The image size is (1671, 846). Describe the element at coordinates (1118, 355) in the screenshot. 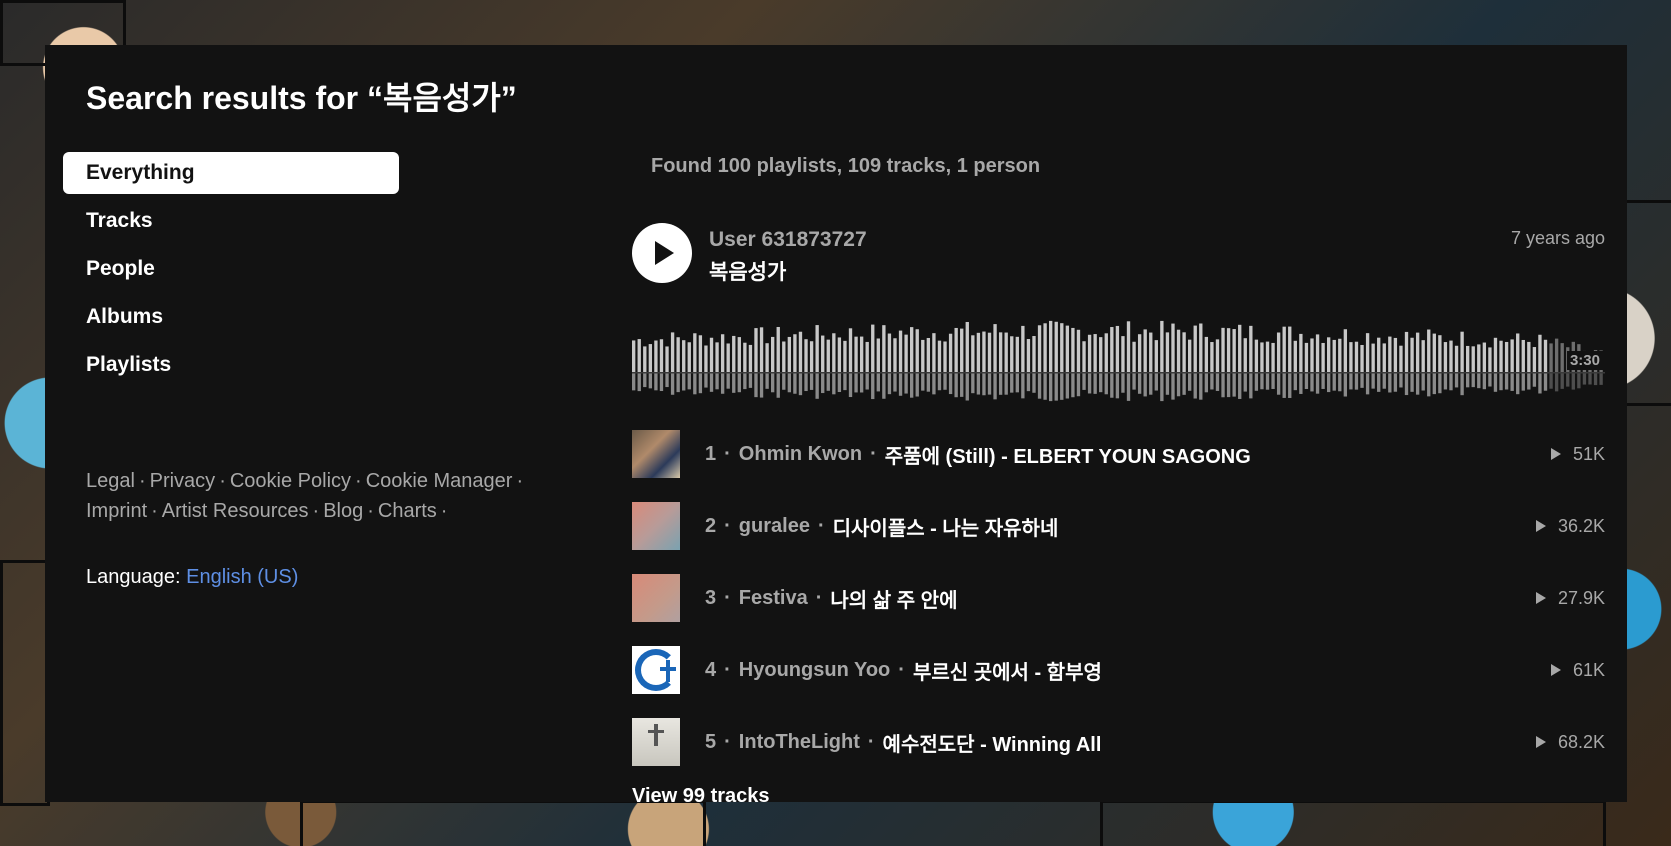

I see `waveform` at that location.